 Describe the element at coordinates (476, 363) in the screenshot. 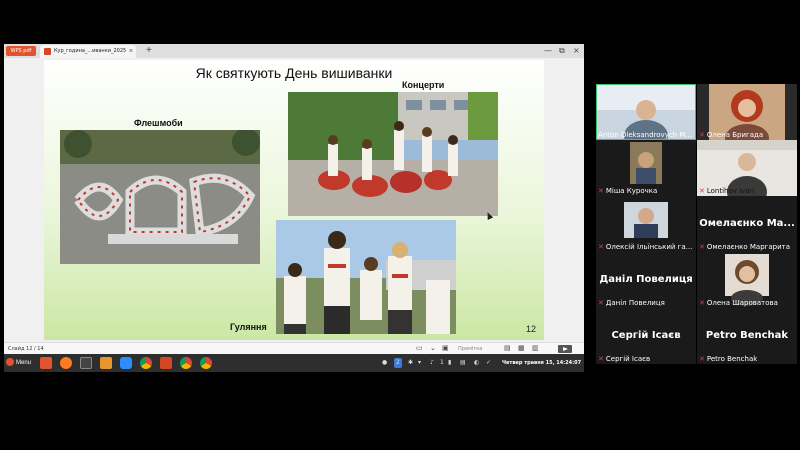

I see `clipboard-icon: ◐` at that location.